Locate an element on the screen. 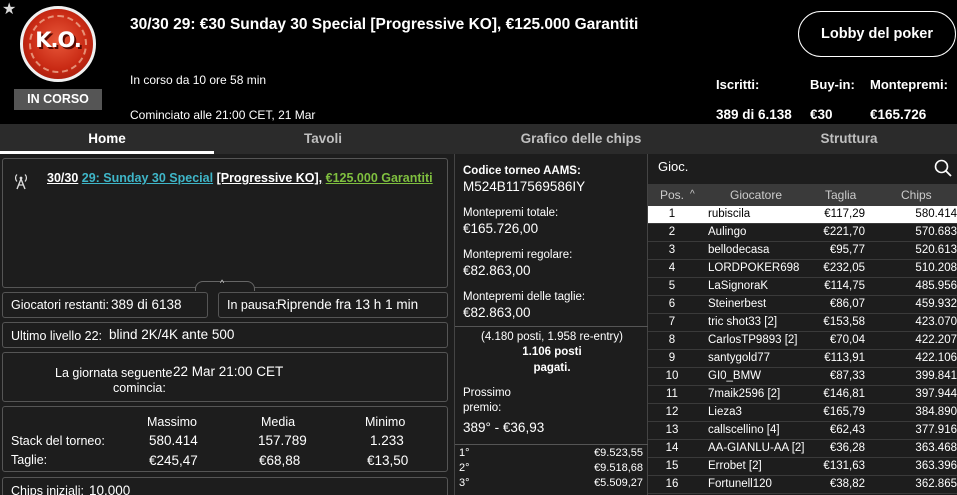 The height and width of the screenshot is (495, 957). col-header-player: Giocatore is located at coordinates (756, 195).